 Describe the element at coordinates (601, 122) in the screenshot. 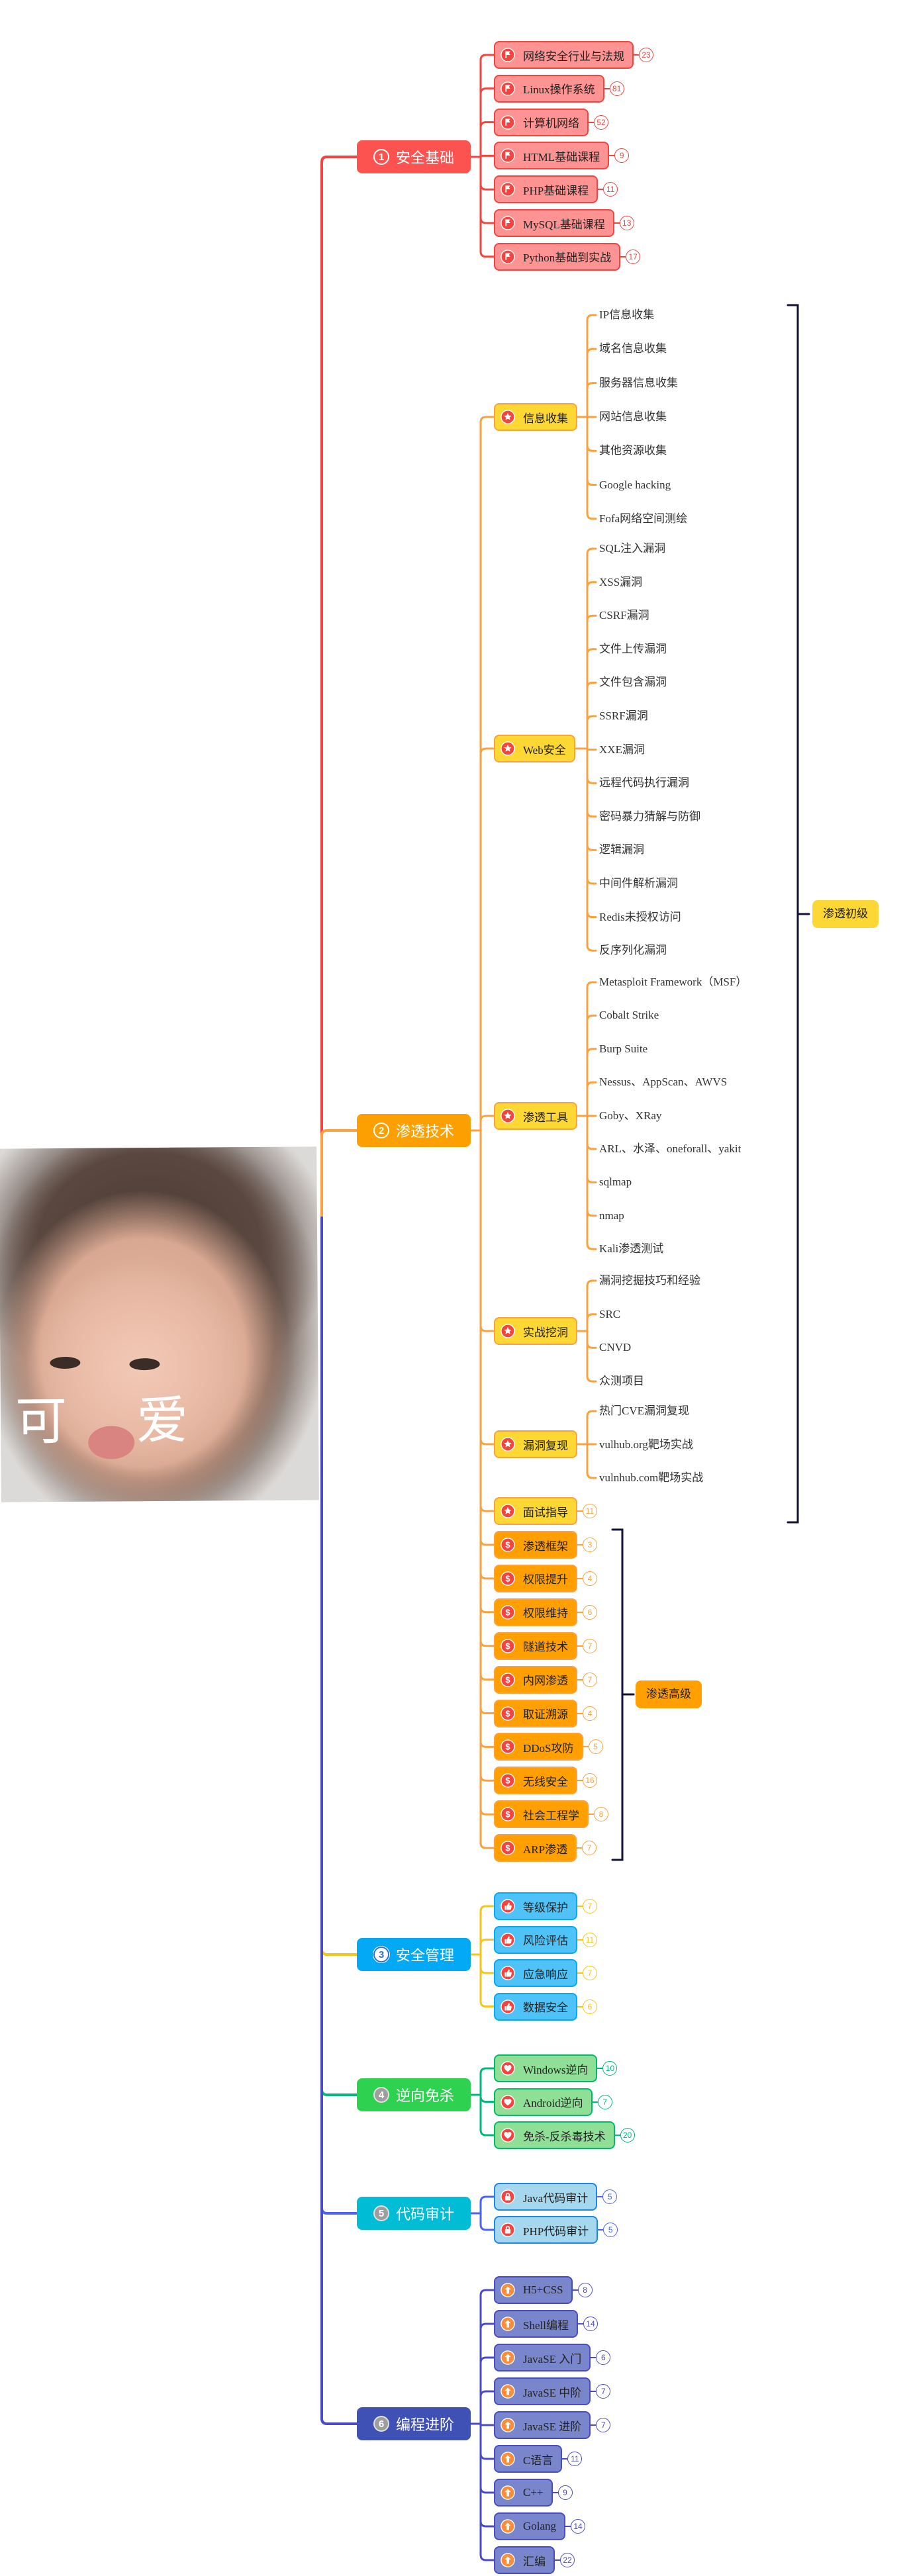

I see `collapsed-count-badge: 52` at that location.